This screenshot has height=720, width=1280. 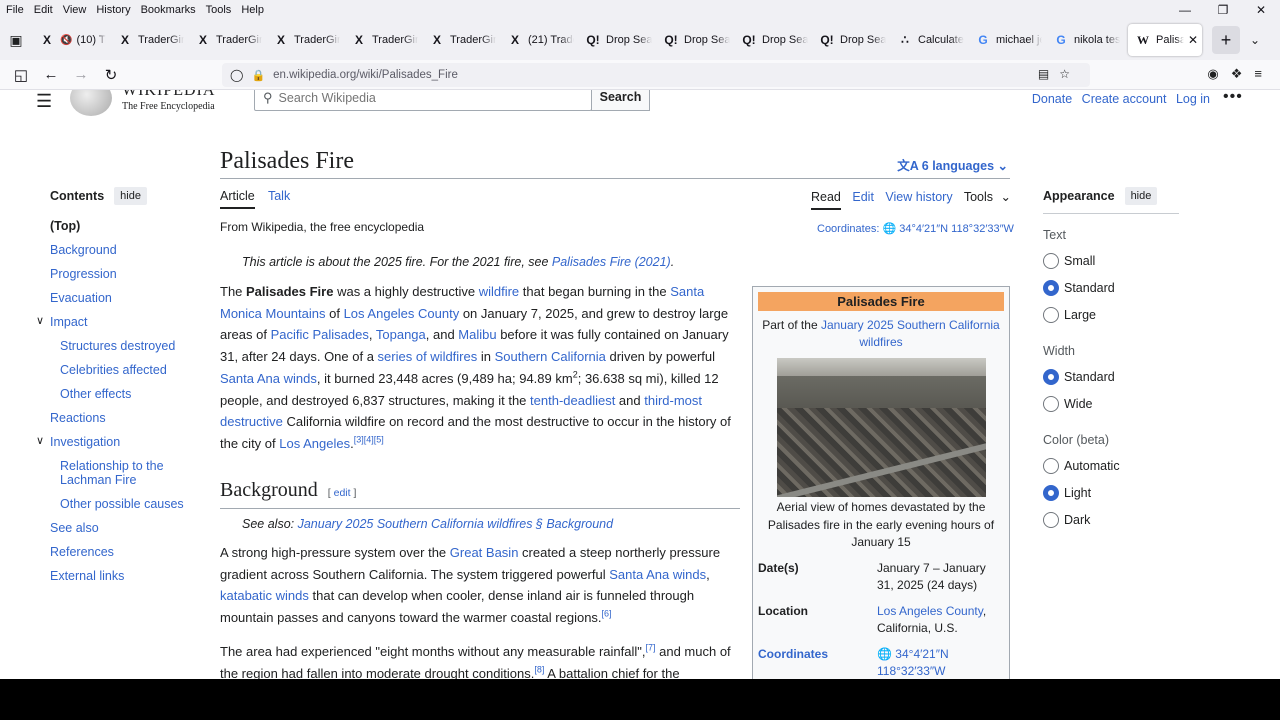 I want to click on toc-item: Progression, so click(x=120, y=279).